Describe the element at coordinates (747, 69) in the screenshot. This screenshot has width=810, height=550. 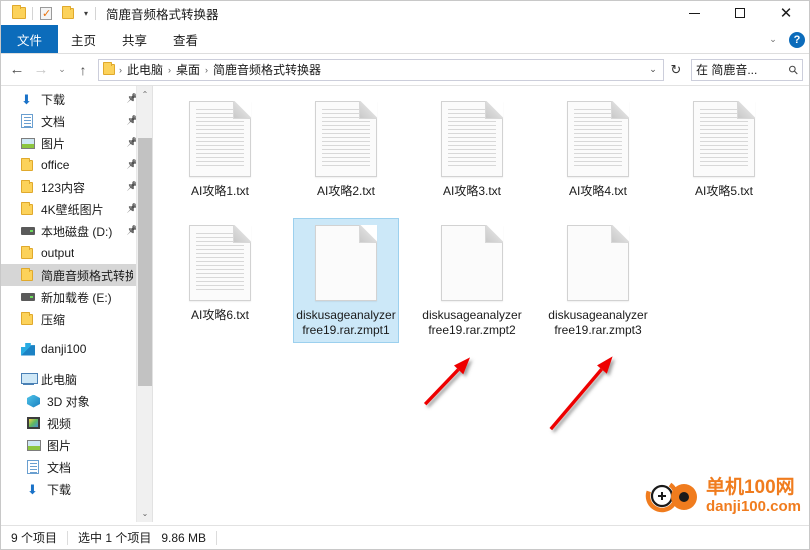
I see `search-input: 在 简鹿音... ⚲` at that location.